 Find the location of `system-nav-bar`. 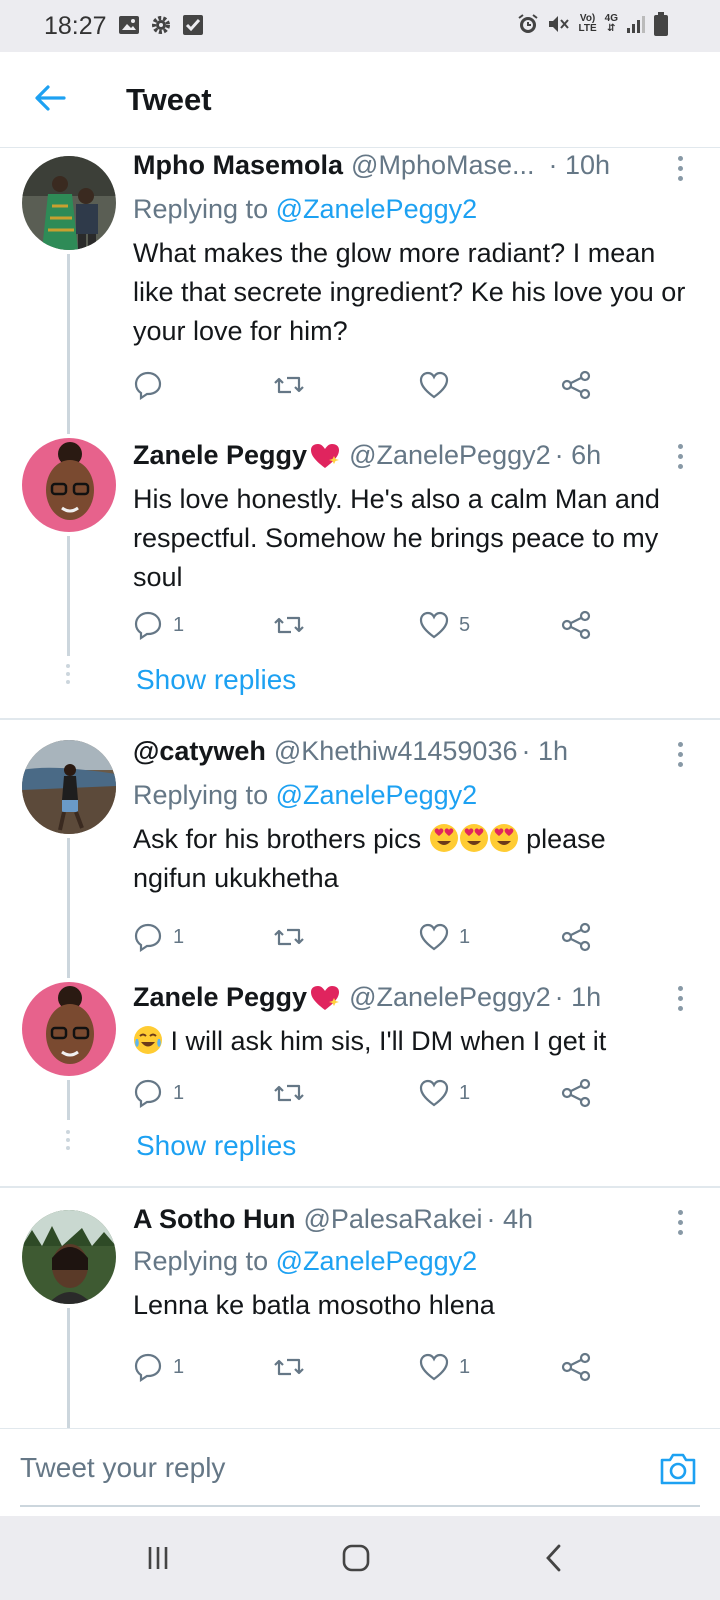

system-nav-bar is located at coordinates (360, 1558).